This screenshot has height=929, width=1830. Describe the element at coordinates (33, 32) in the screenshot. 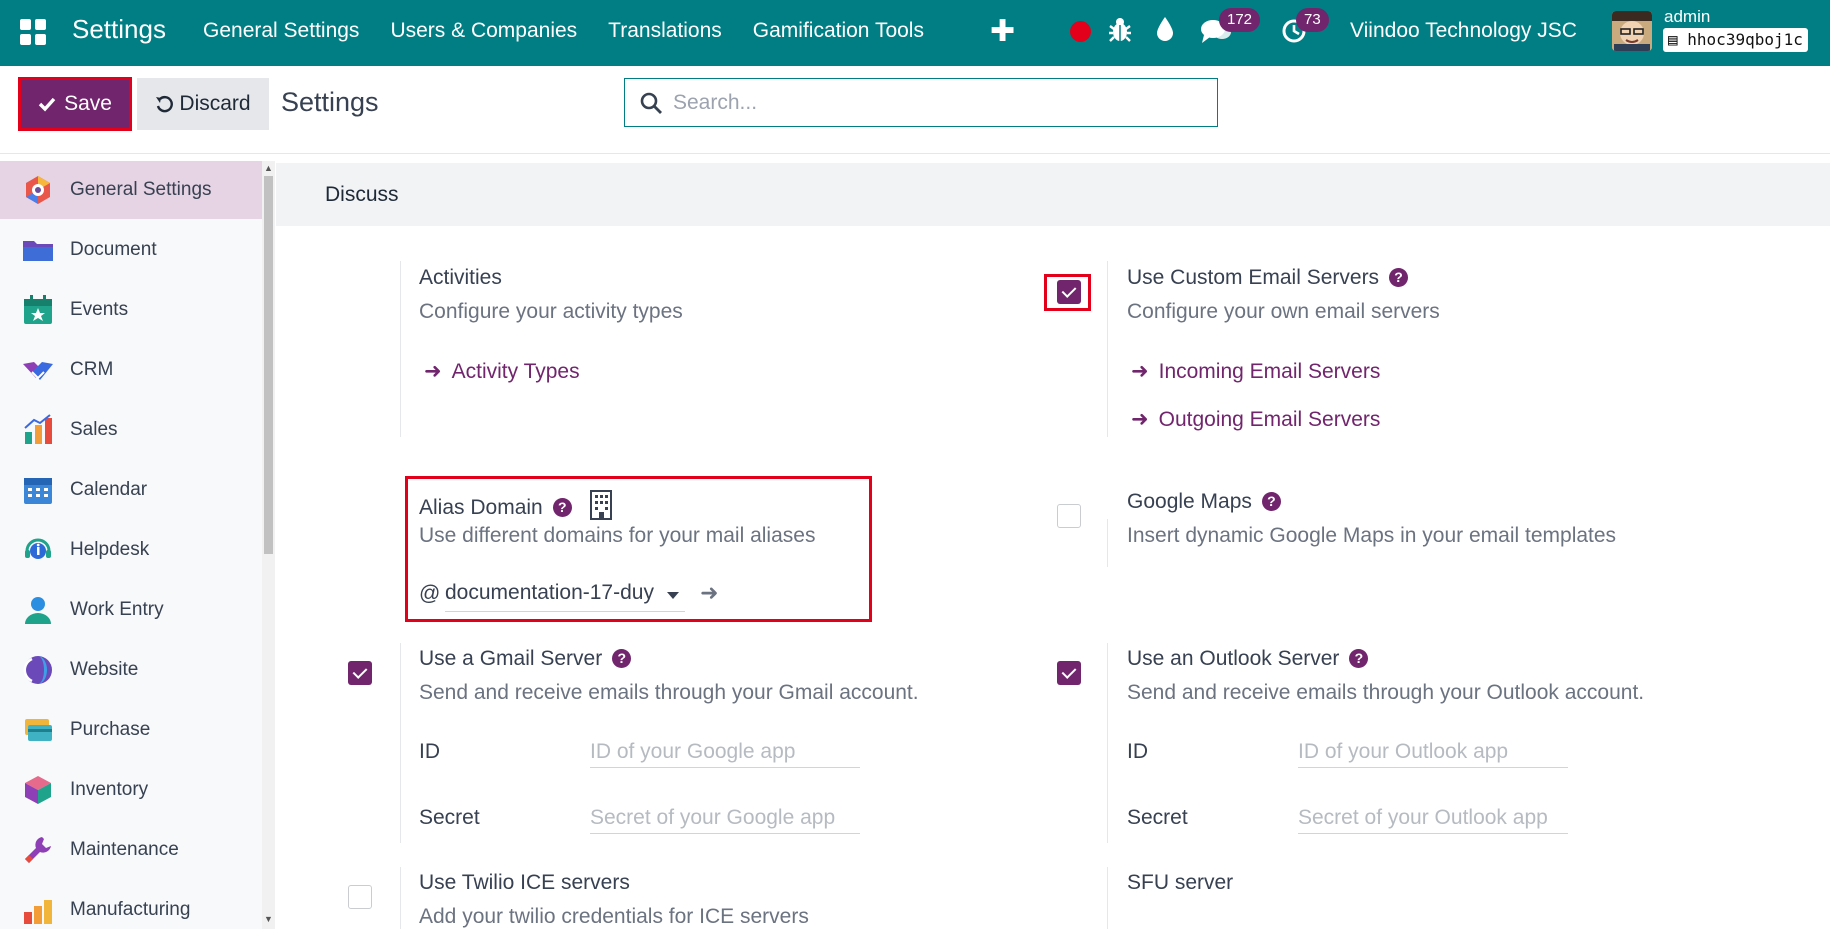

I see `apps-menu-icon` at that location.